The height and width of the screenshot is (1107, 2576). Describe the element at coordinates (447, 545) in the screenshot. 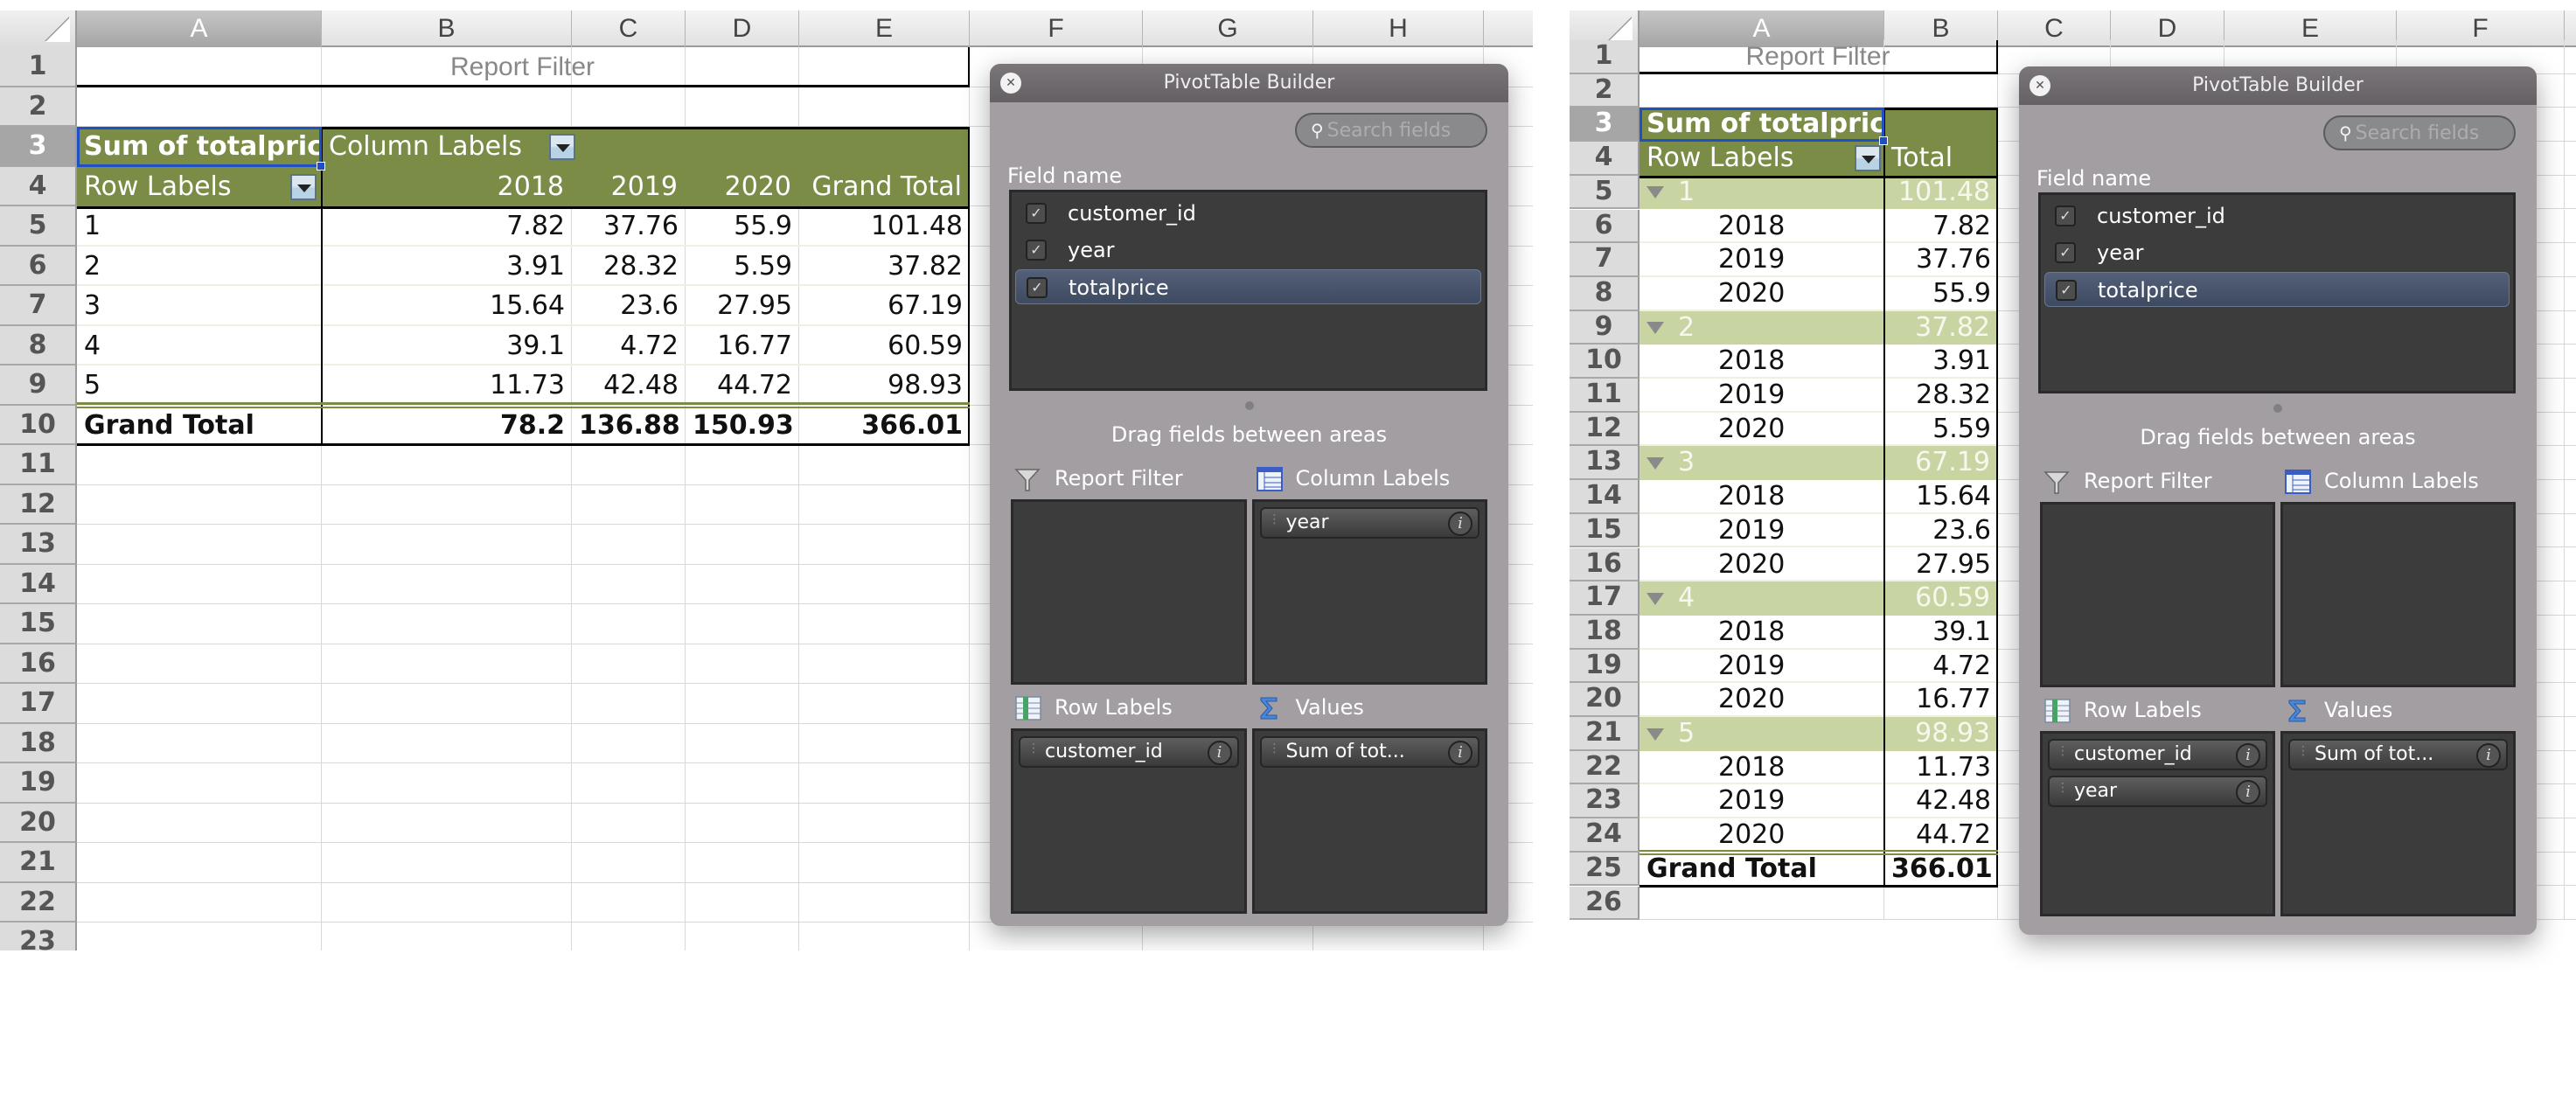

I see `cell-b13` at that location.